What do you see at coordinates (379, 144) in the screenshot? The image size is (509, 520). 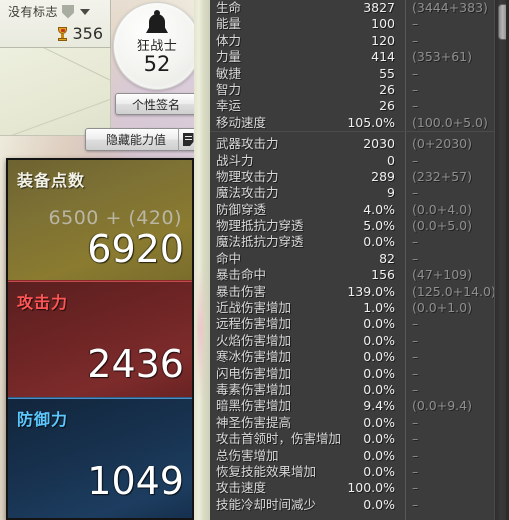 I see `stat-value: 2030` at bounding box center [379, 144].